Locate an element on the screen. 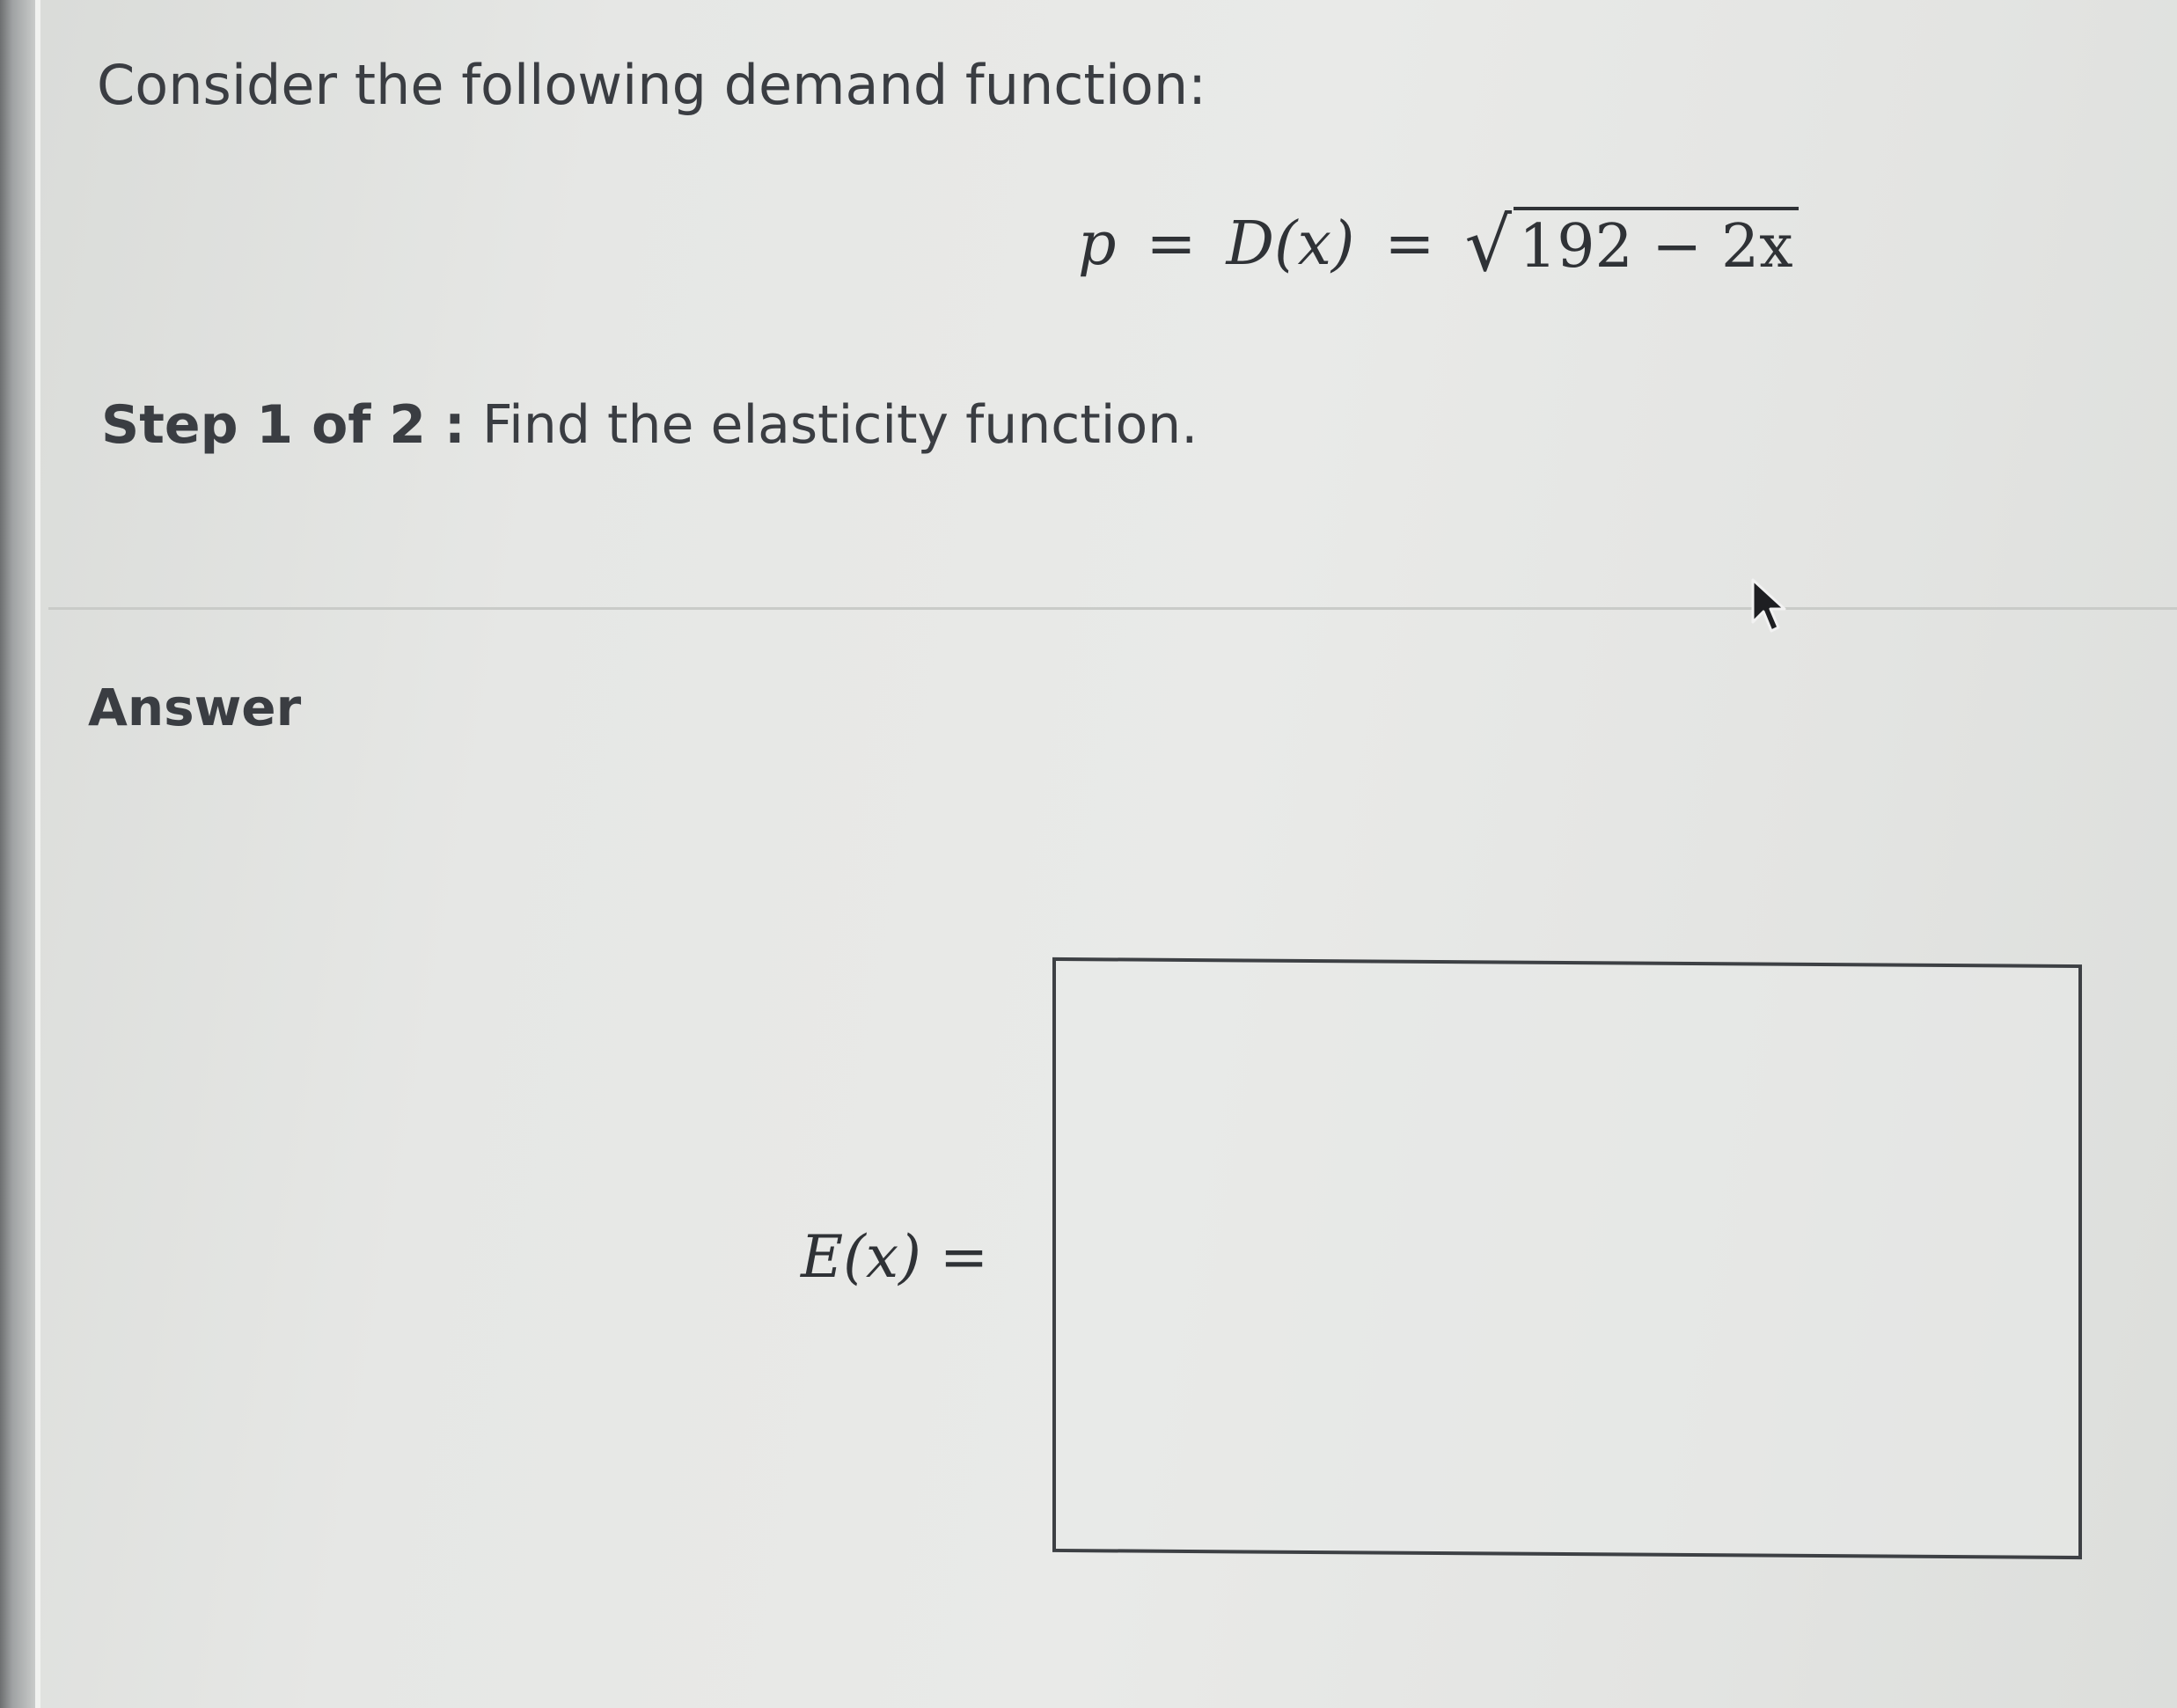  section-divider is located at coordinates (1112, 608).